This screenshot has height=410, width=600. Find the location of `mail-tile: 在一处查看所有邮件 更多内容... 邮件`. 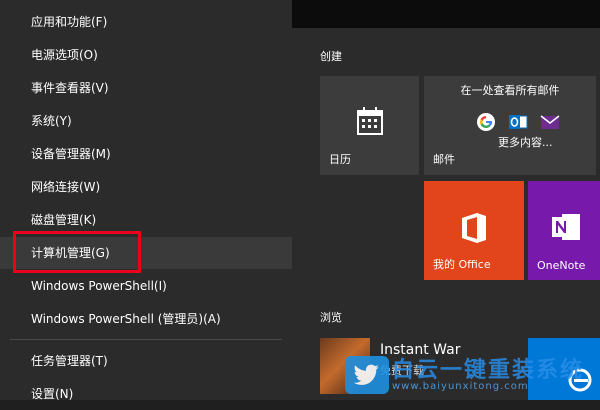

mail-tile: 在一处查看所有邮件 更多内容... 邮件 is located at coordinates (510, 125).